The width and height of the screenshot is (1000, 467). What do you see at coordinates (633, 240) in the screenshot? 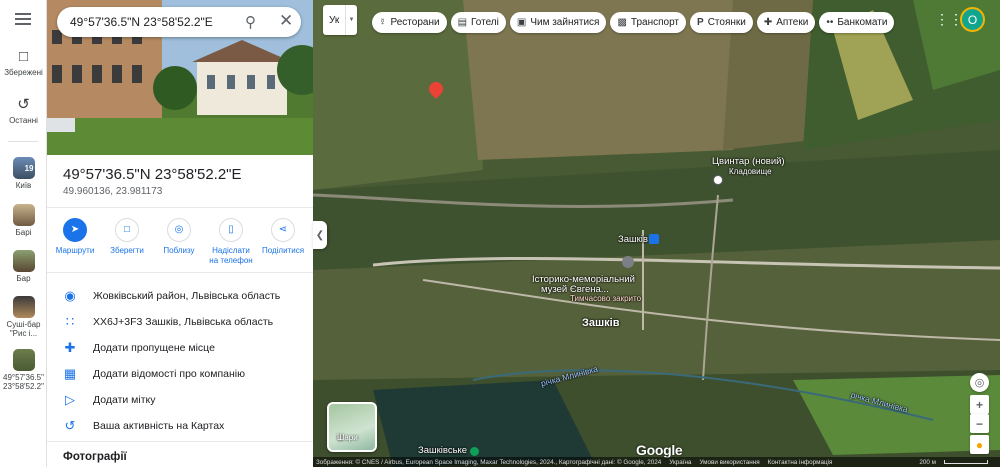
I see `bus-stop-label: Зашків` at bounding box center [633, 240].